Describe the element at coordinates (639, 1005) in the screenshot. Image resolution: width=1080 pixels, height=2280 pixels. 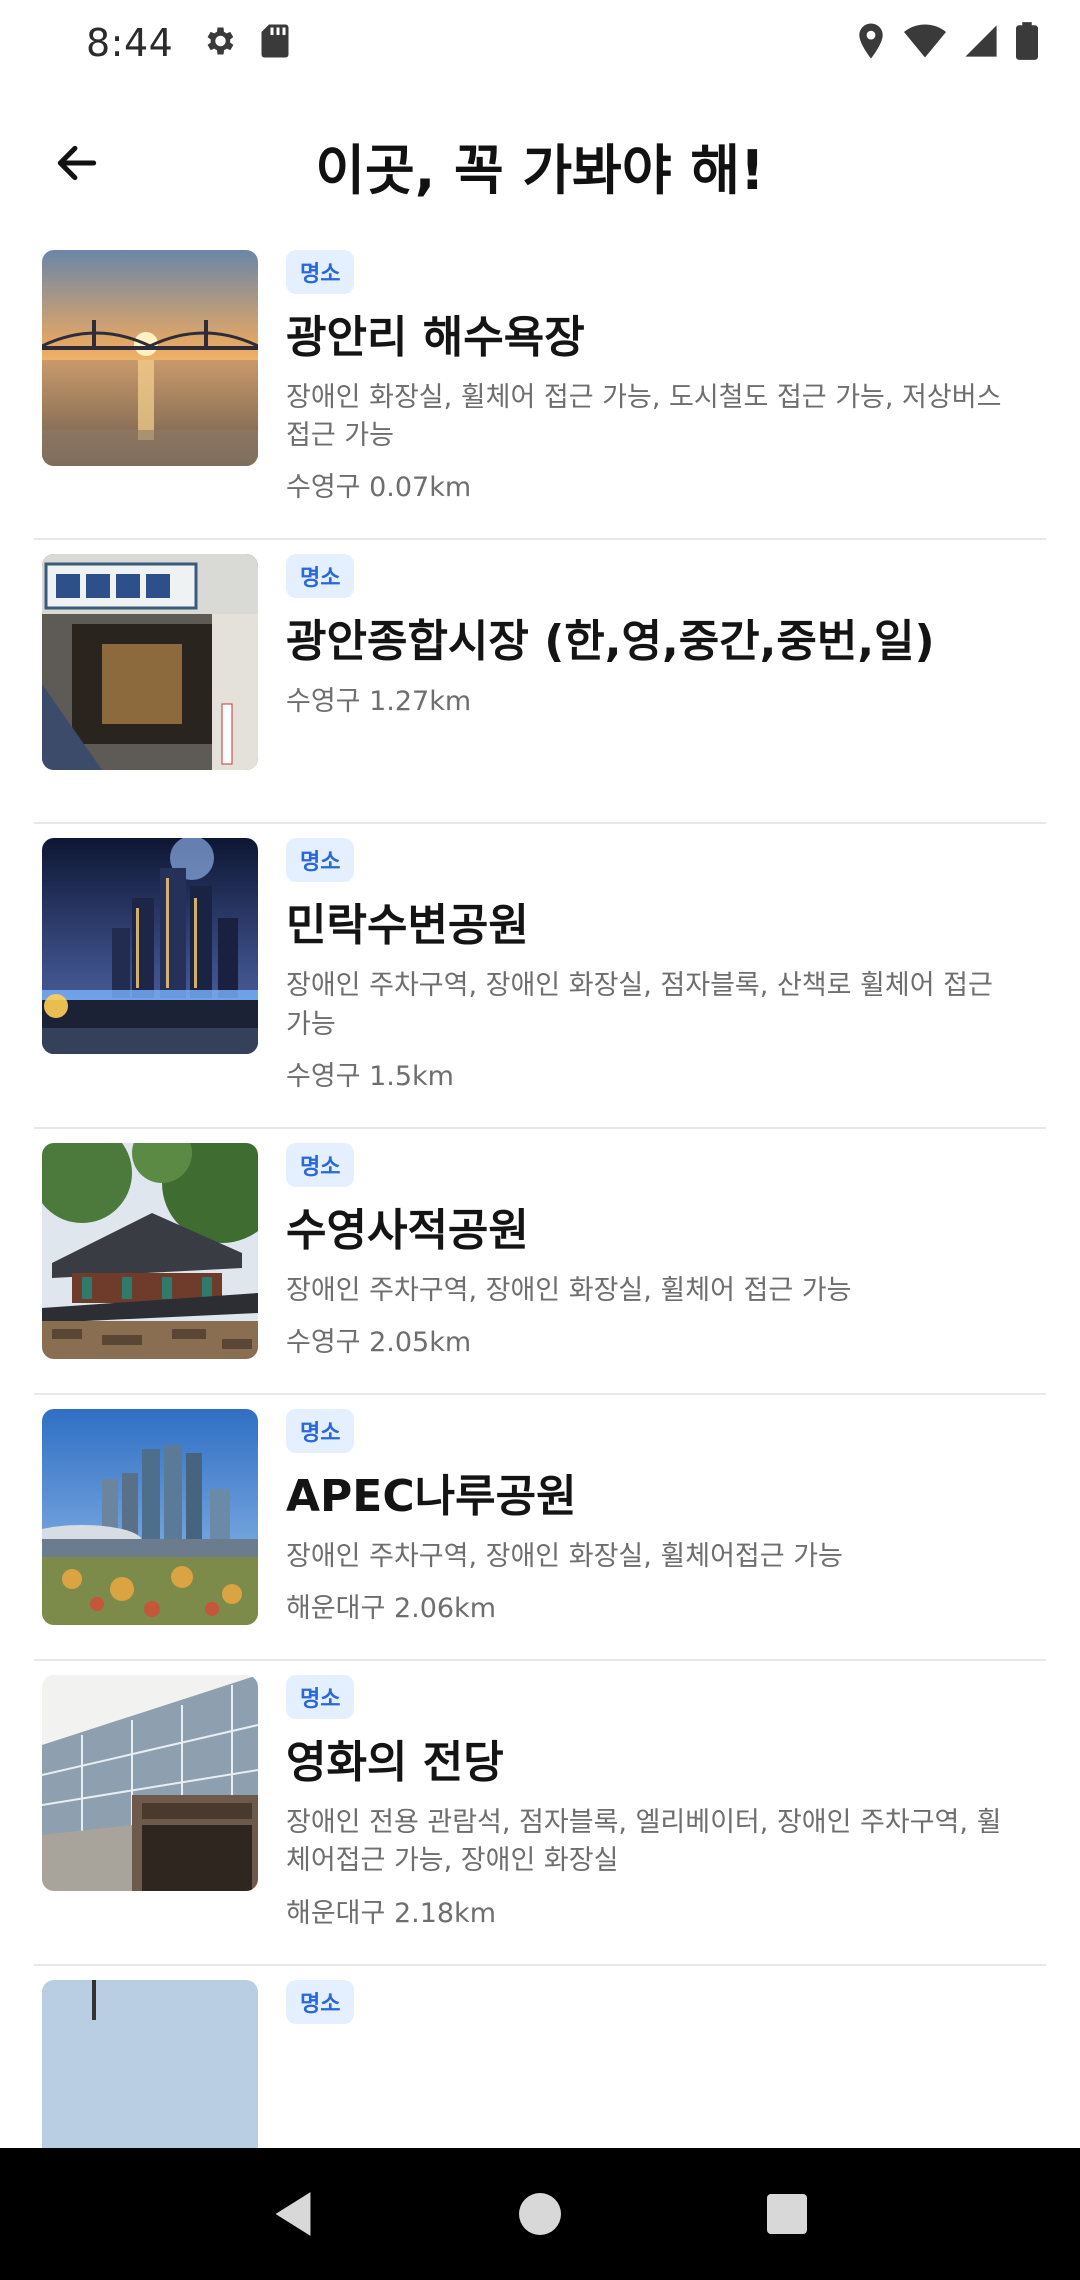
I see `place-accessibility: 장애인 주차구역, 장애인 화장실, 점자블록, 산책로 휠체어 접근 가능` at that location.